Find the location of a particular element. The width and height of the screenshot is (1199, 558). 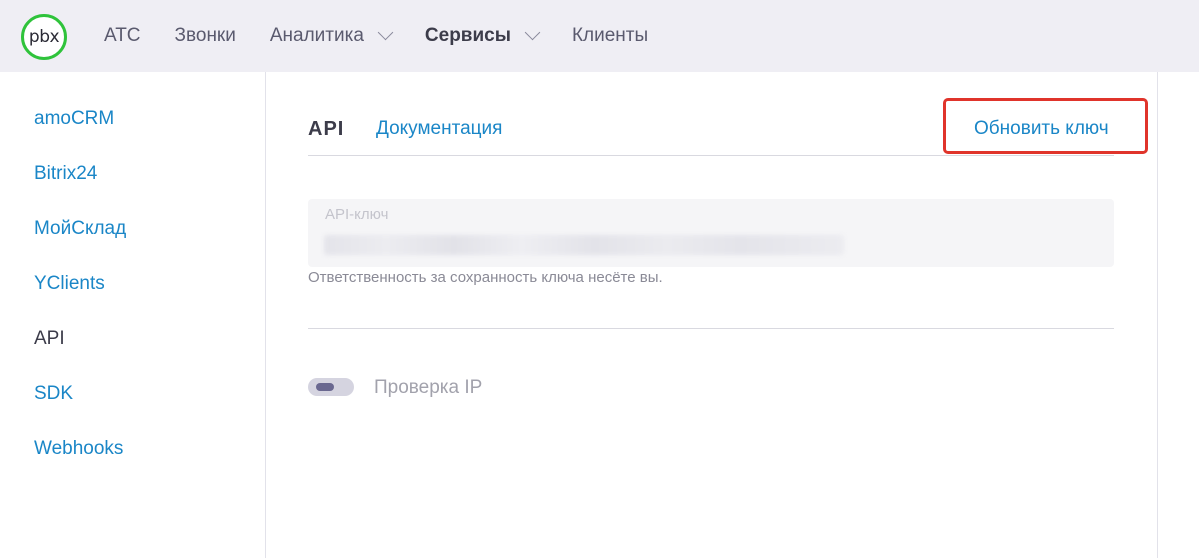

nav-item-atc: АТС is located at coordinates (122, 36).